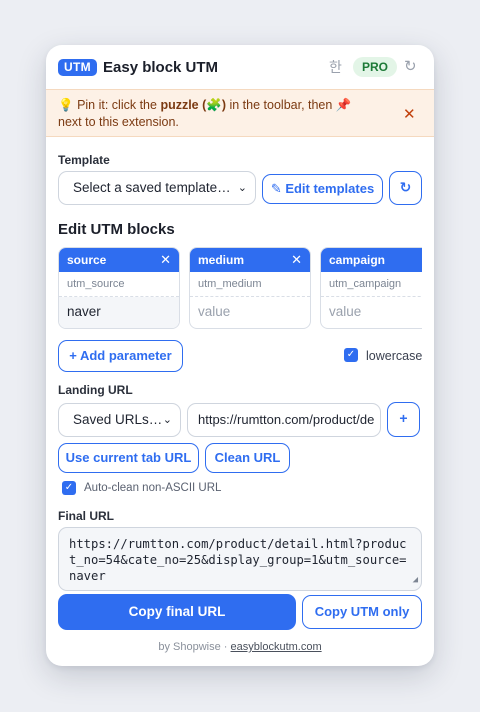  I want to click on saved-urls-select: Saved URLs… ⌄, so click(119, 420).